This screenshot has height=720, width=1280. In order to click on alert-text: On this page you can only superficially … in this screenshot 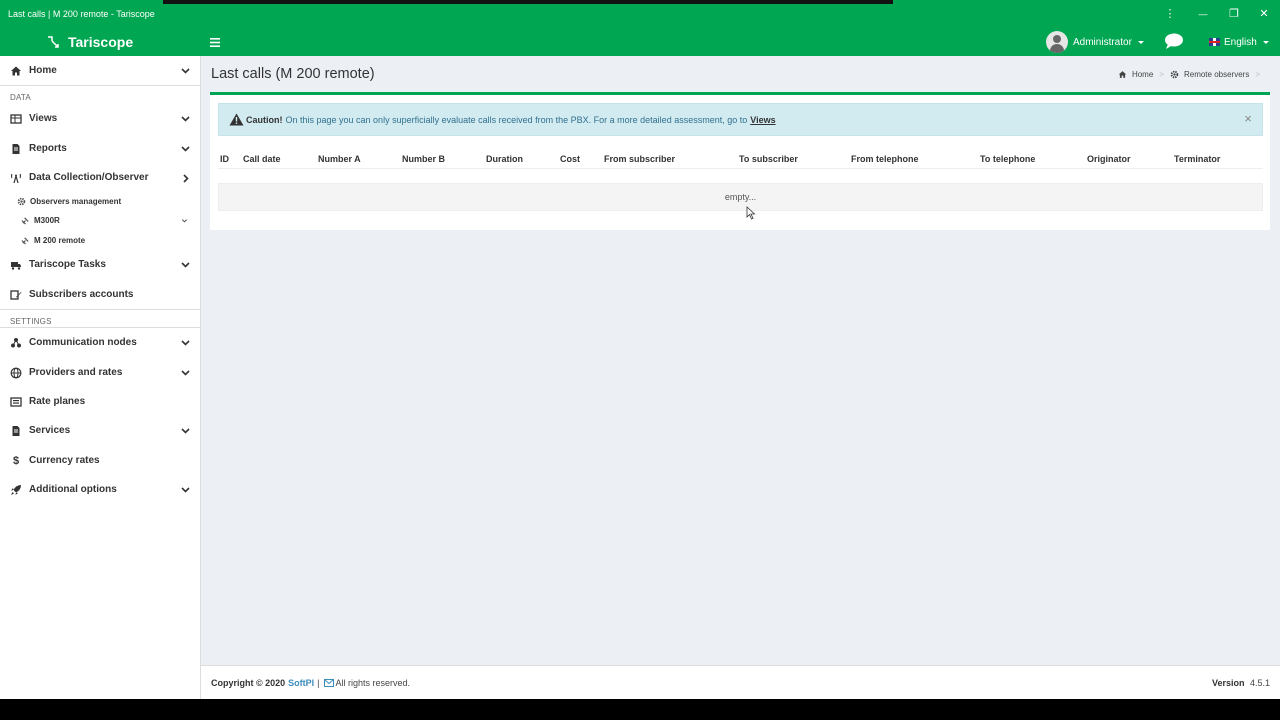, I will do `click(516, 119)`.